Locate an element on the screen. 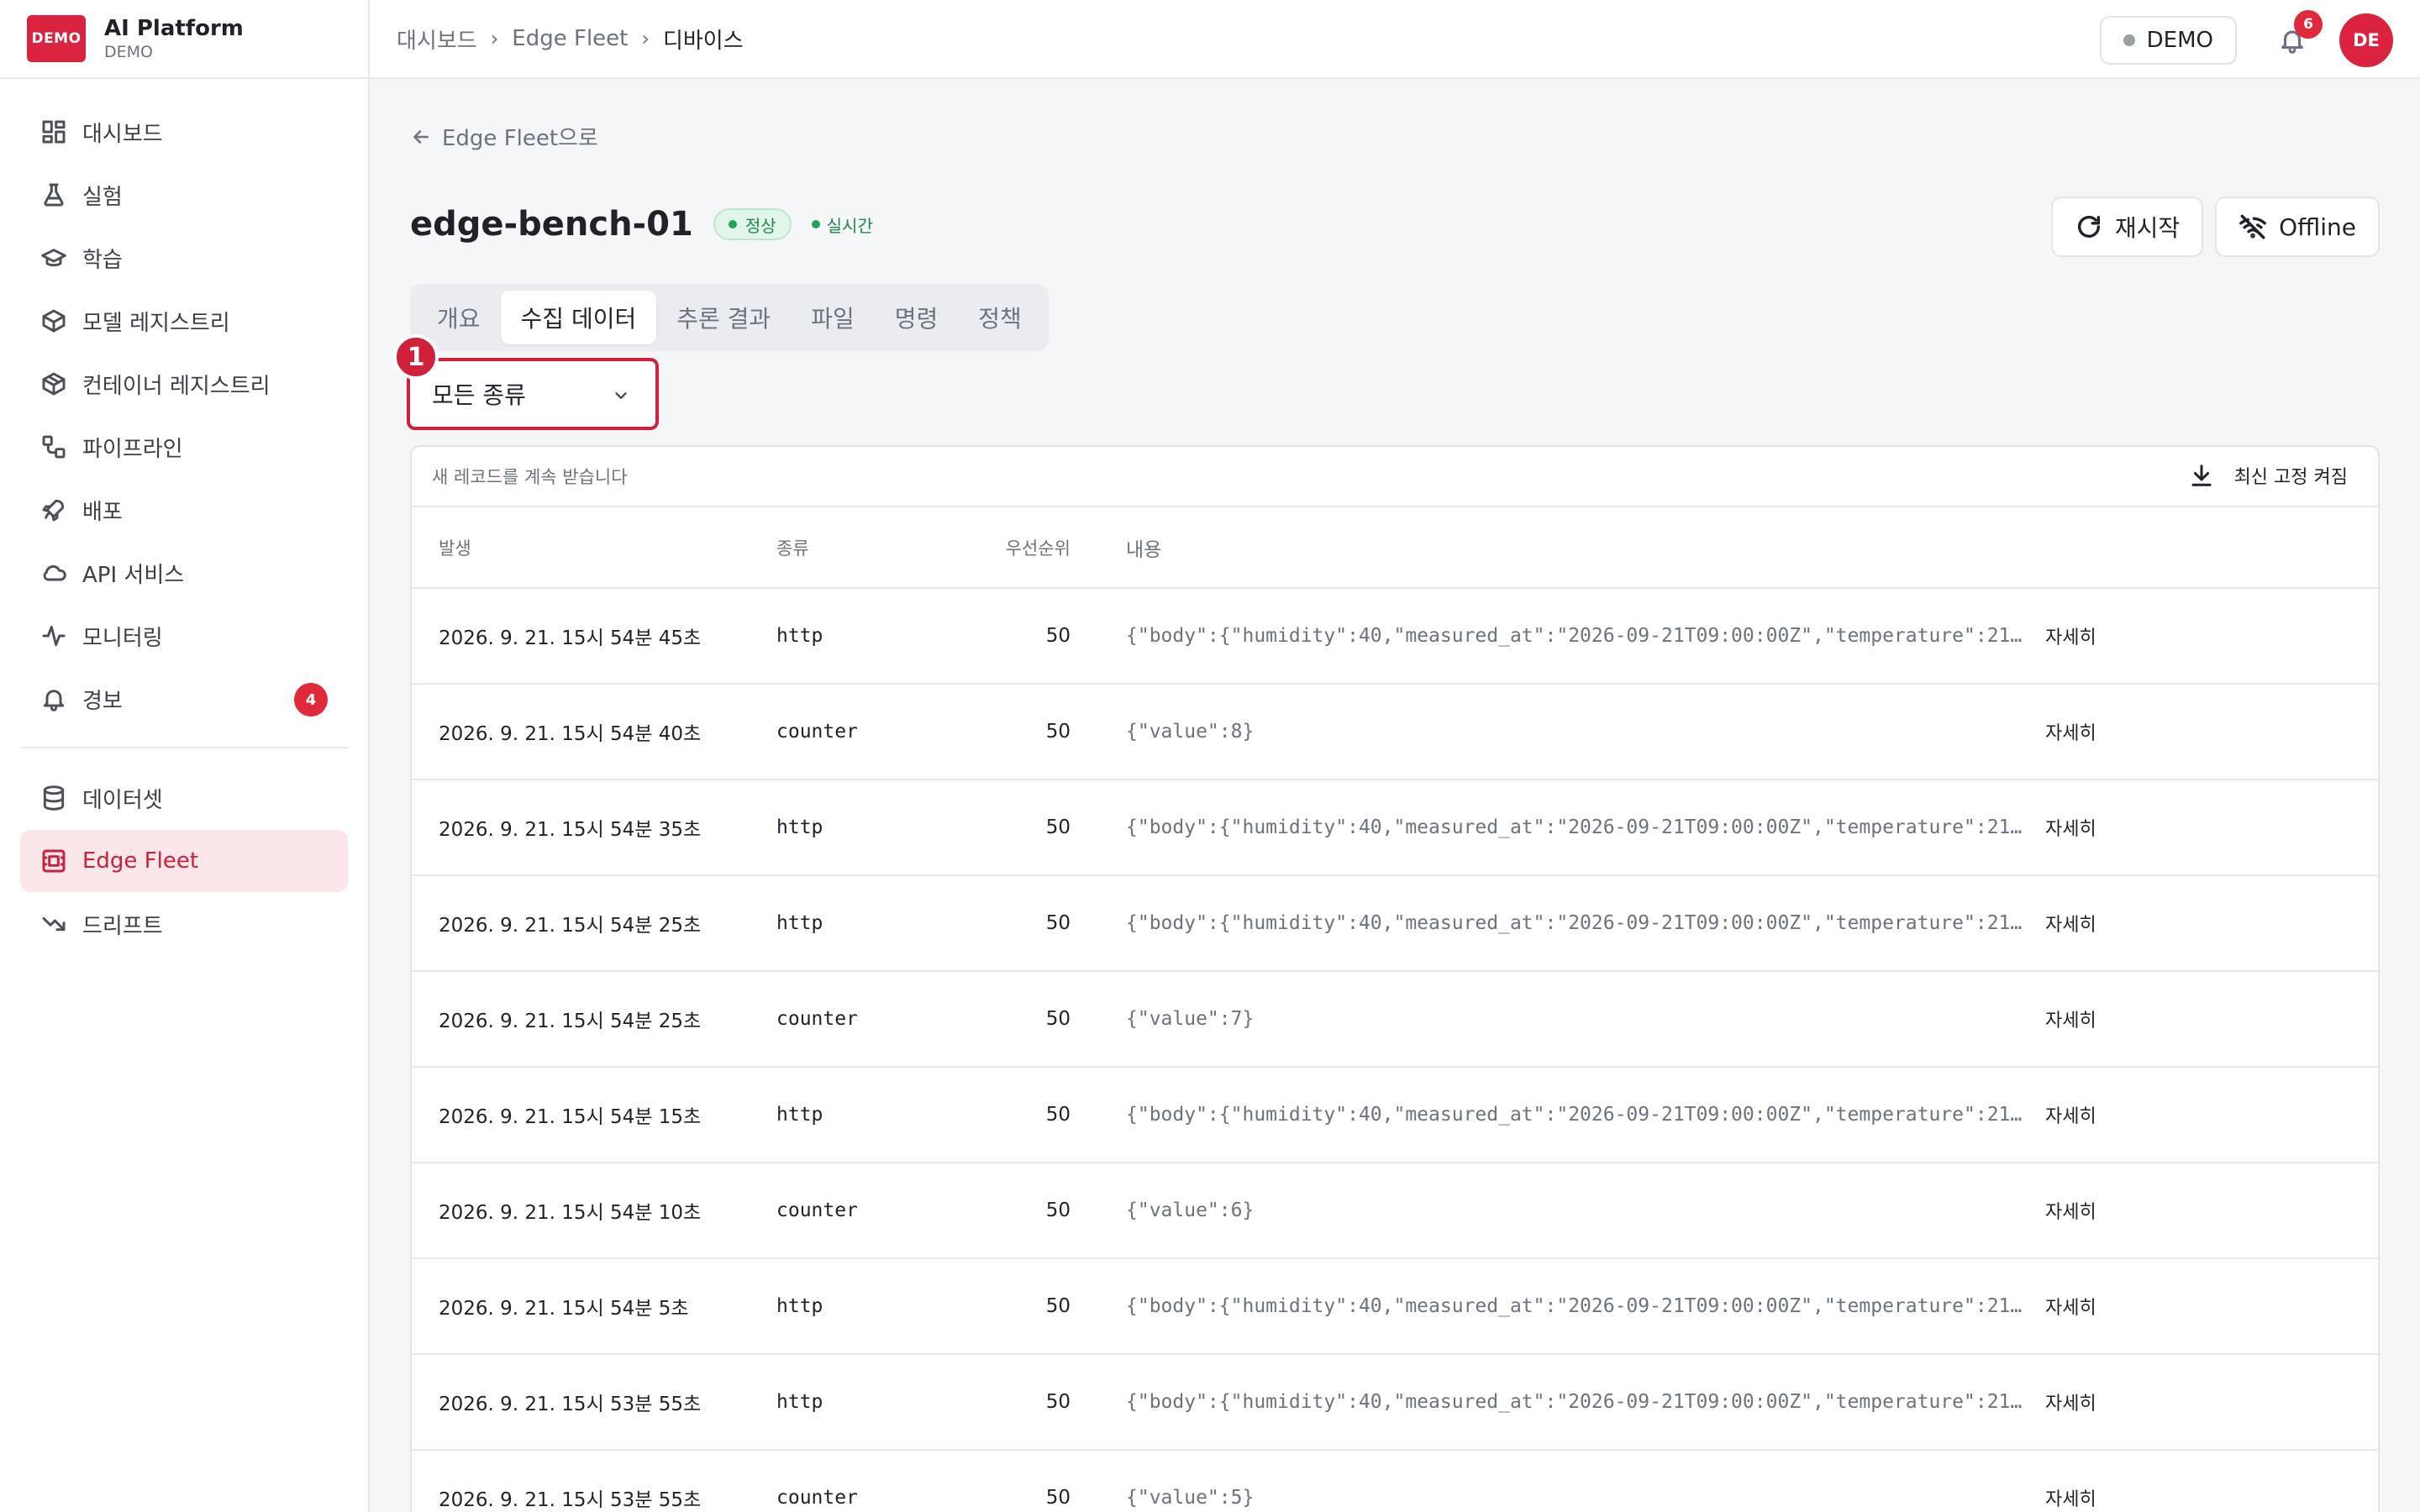 The height and width of the screenshot is (1512, 2420). offline-button-label: Offline is located at coordinates (2317, 227).